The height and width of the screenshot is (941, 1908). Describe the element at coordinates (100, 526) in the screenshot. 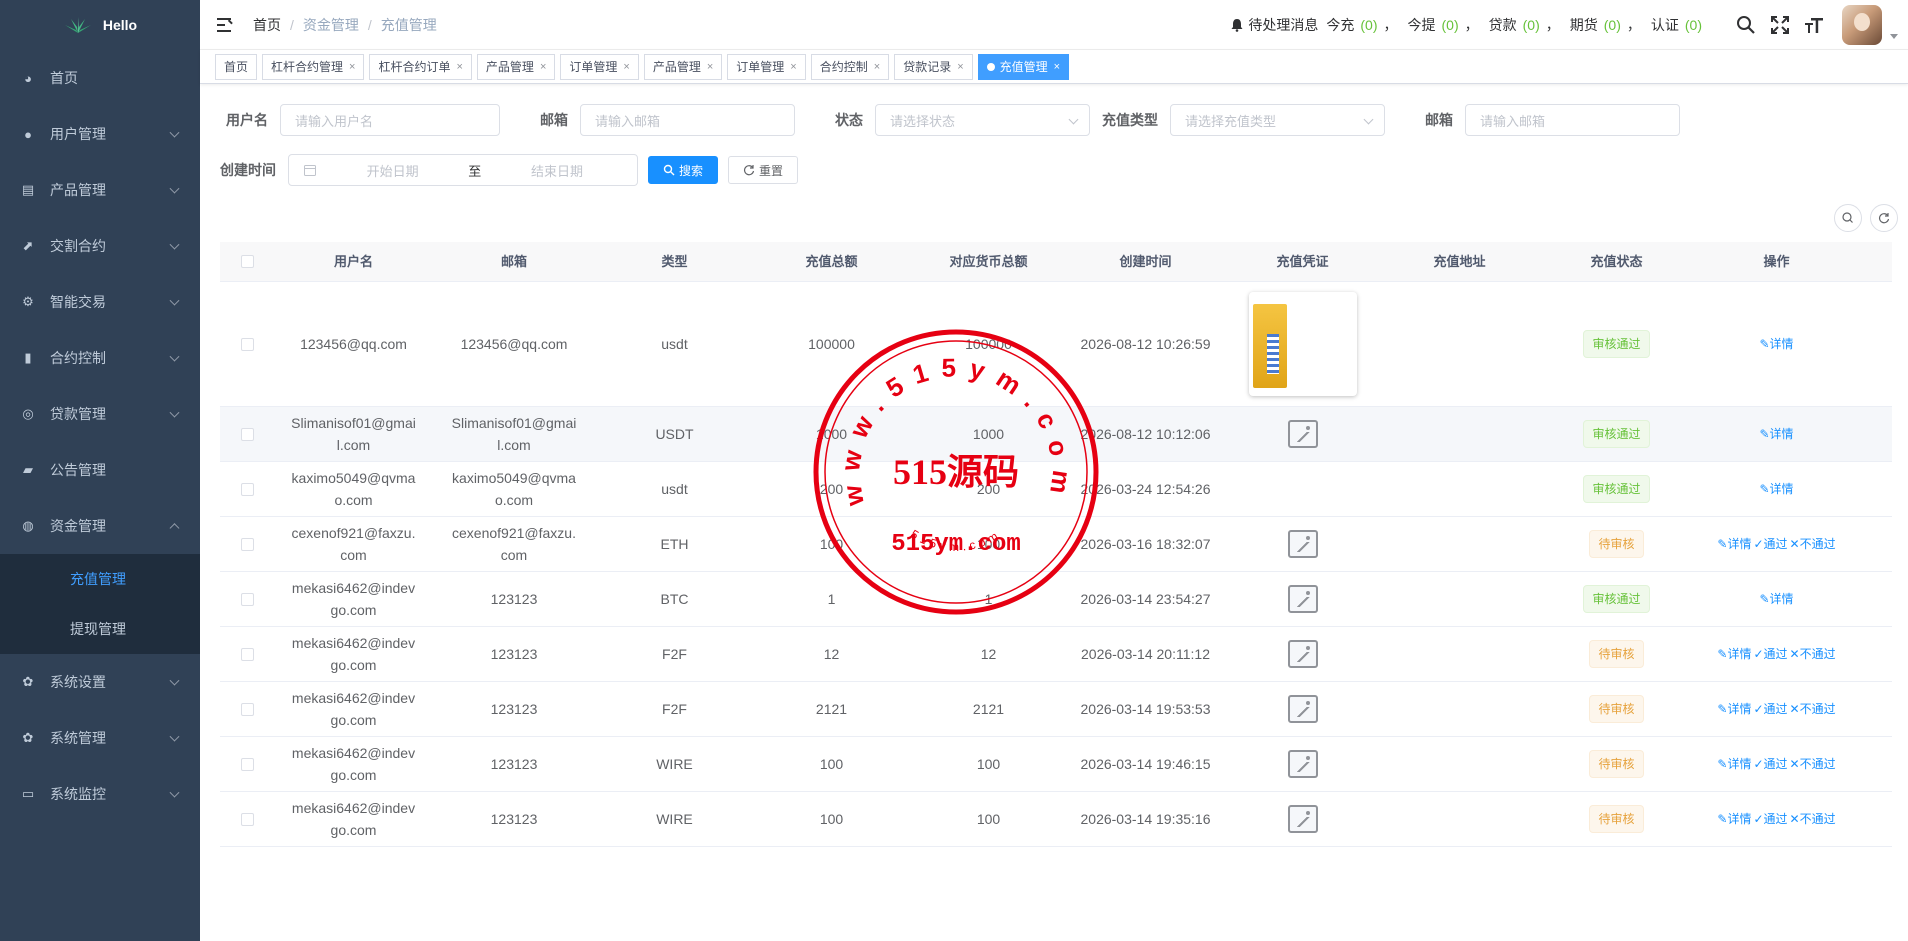

I see `sidebar-item-8: ◍ 资金管理` at that location.